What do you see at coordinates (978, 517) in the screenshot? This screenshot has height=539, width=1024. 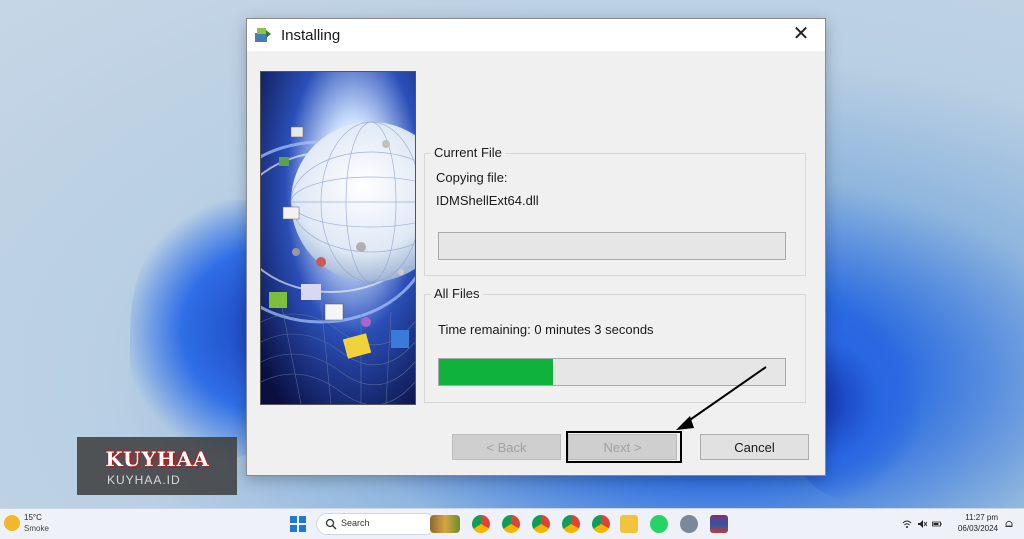 I see `clock-time: 11:27 pm` at bounding box center [978, 517].